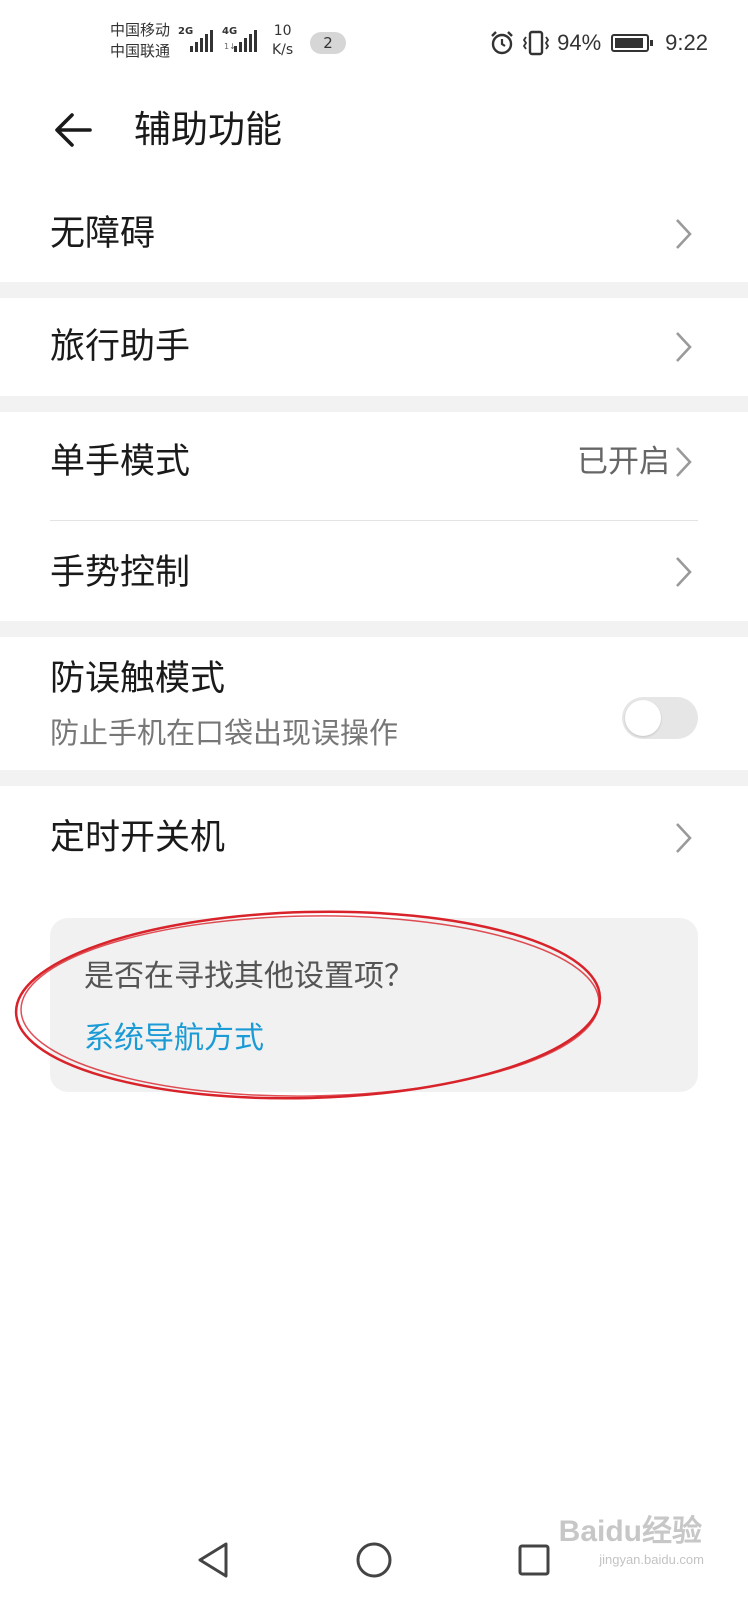  Describe the element at coordinates (374, 130) in the screenshot. I see `title-bar: 辅助功能` at that location.